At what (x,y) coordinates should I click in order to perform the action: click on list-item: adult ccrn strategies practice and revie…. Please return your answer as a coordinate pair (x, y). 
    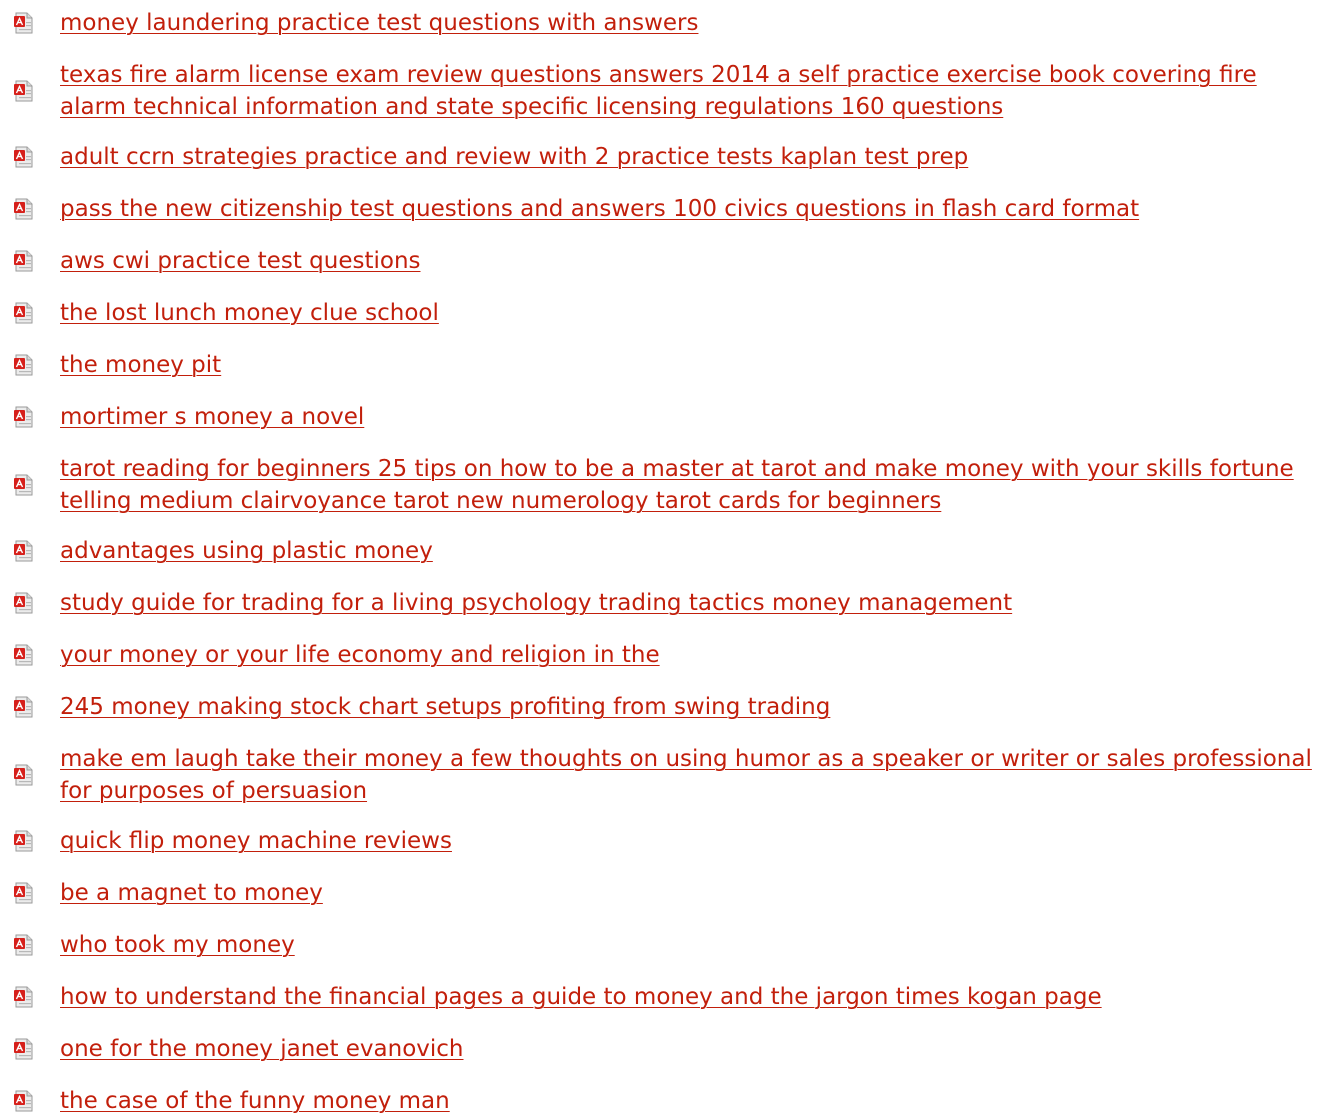
    Looking at the image, I should click on (665, 157).